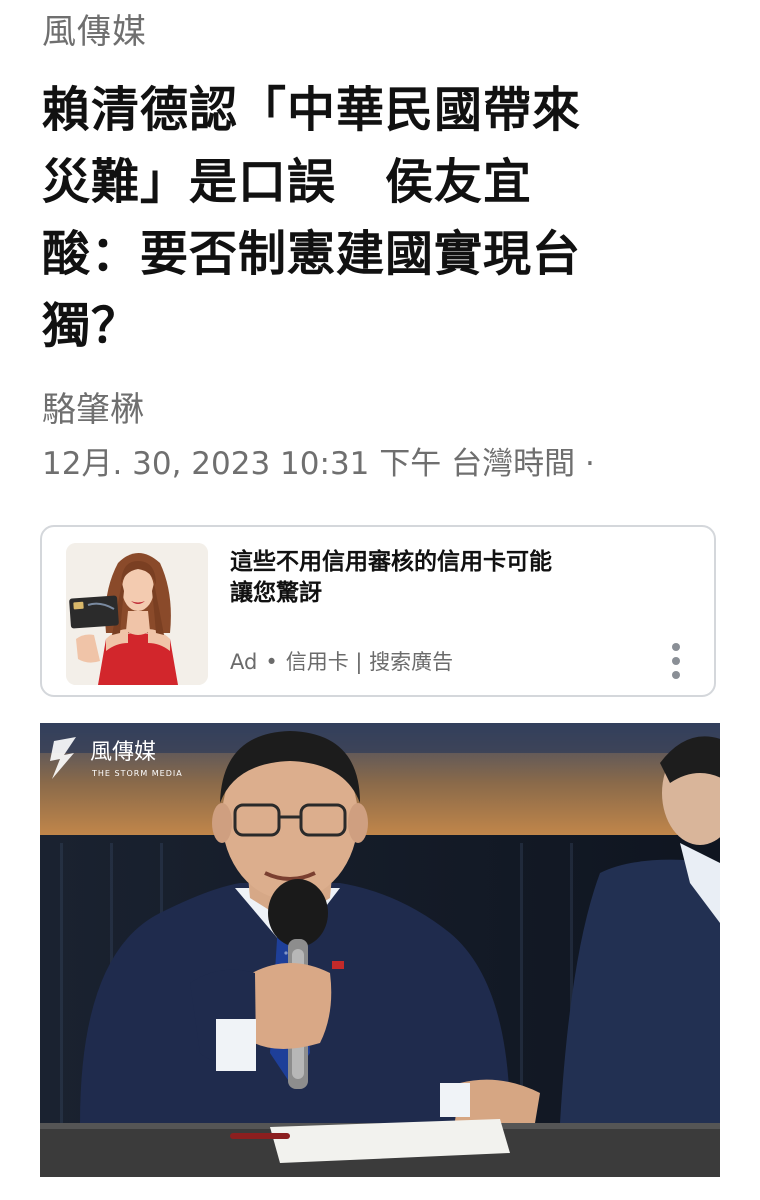 The width and height of the screenshot is (760, 1200). Describe the element at coordinates (91, 326) in the screenshot. I see `headline-line-4: 獨？` at that location.